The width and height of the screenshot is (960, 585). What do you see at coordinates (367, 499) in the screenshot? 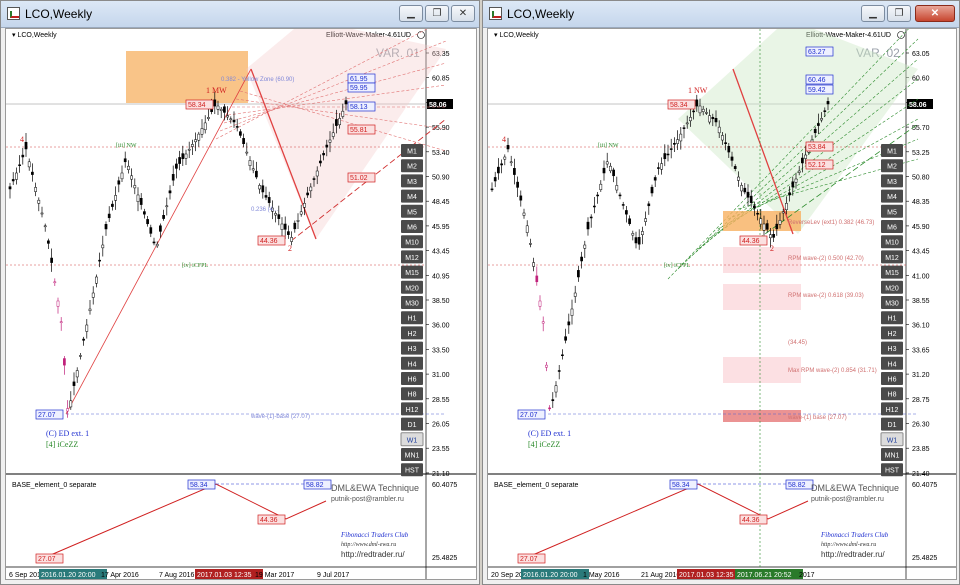
I see `watermark-text: putnik-post@rambler.ru` at bounding box center [367, 499].